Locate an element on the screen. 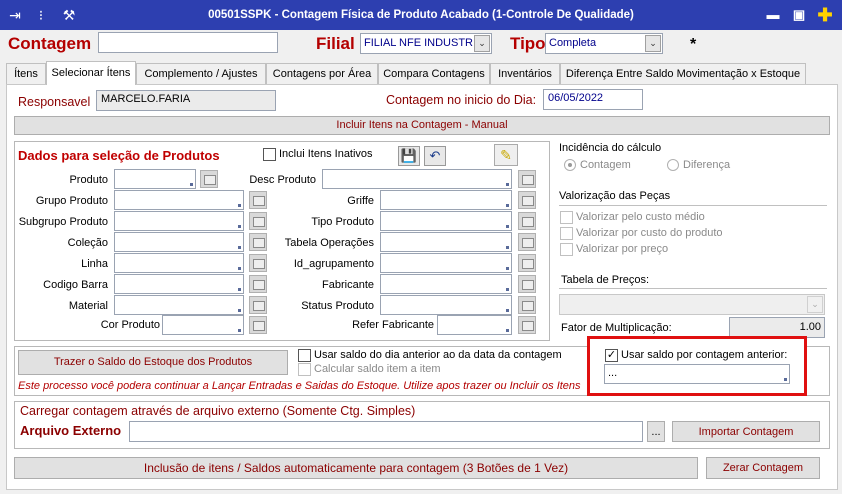 This screenshot has height=494, width=842. codigo-barra-input is located at coordinates (179, 284).